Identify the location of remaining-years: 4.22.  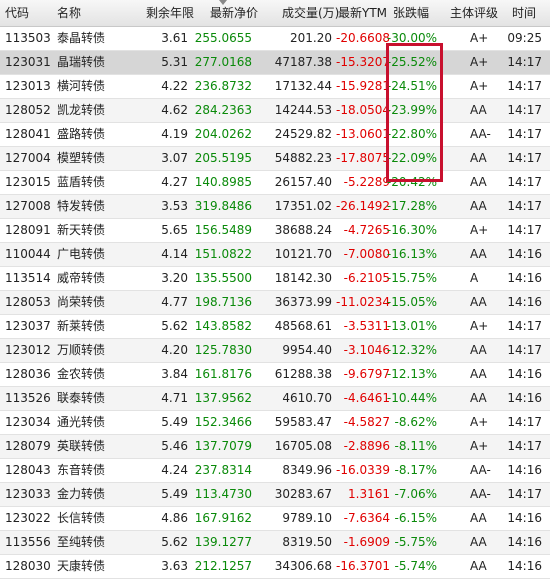
(174, 86).